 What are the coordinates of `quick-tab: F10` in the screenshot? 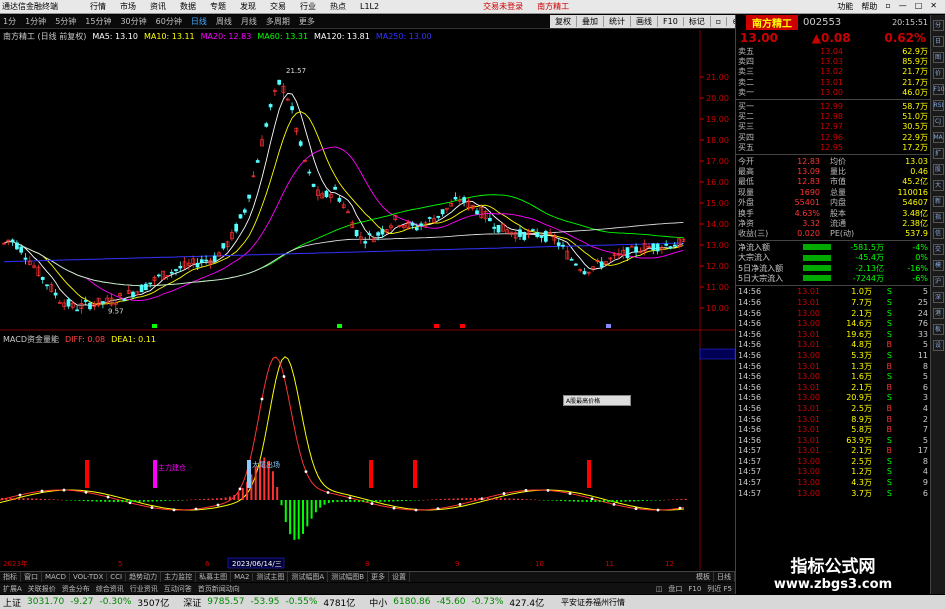 It's located at (694, 589).